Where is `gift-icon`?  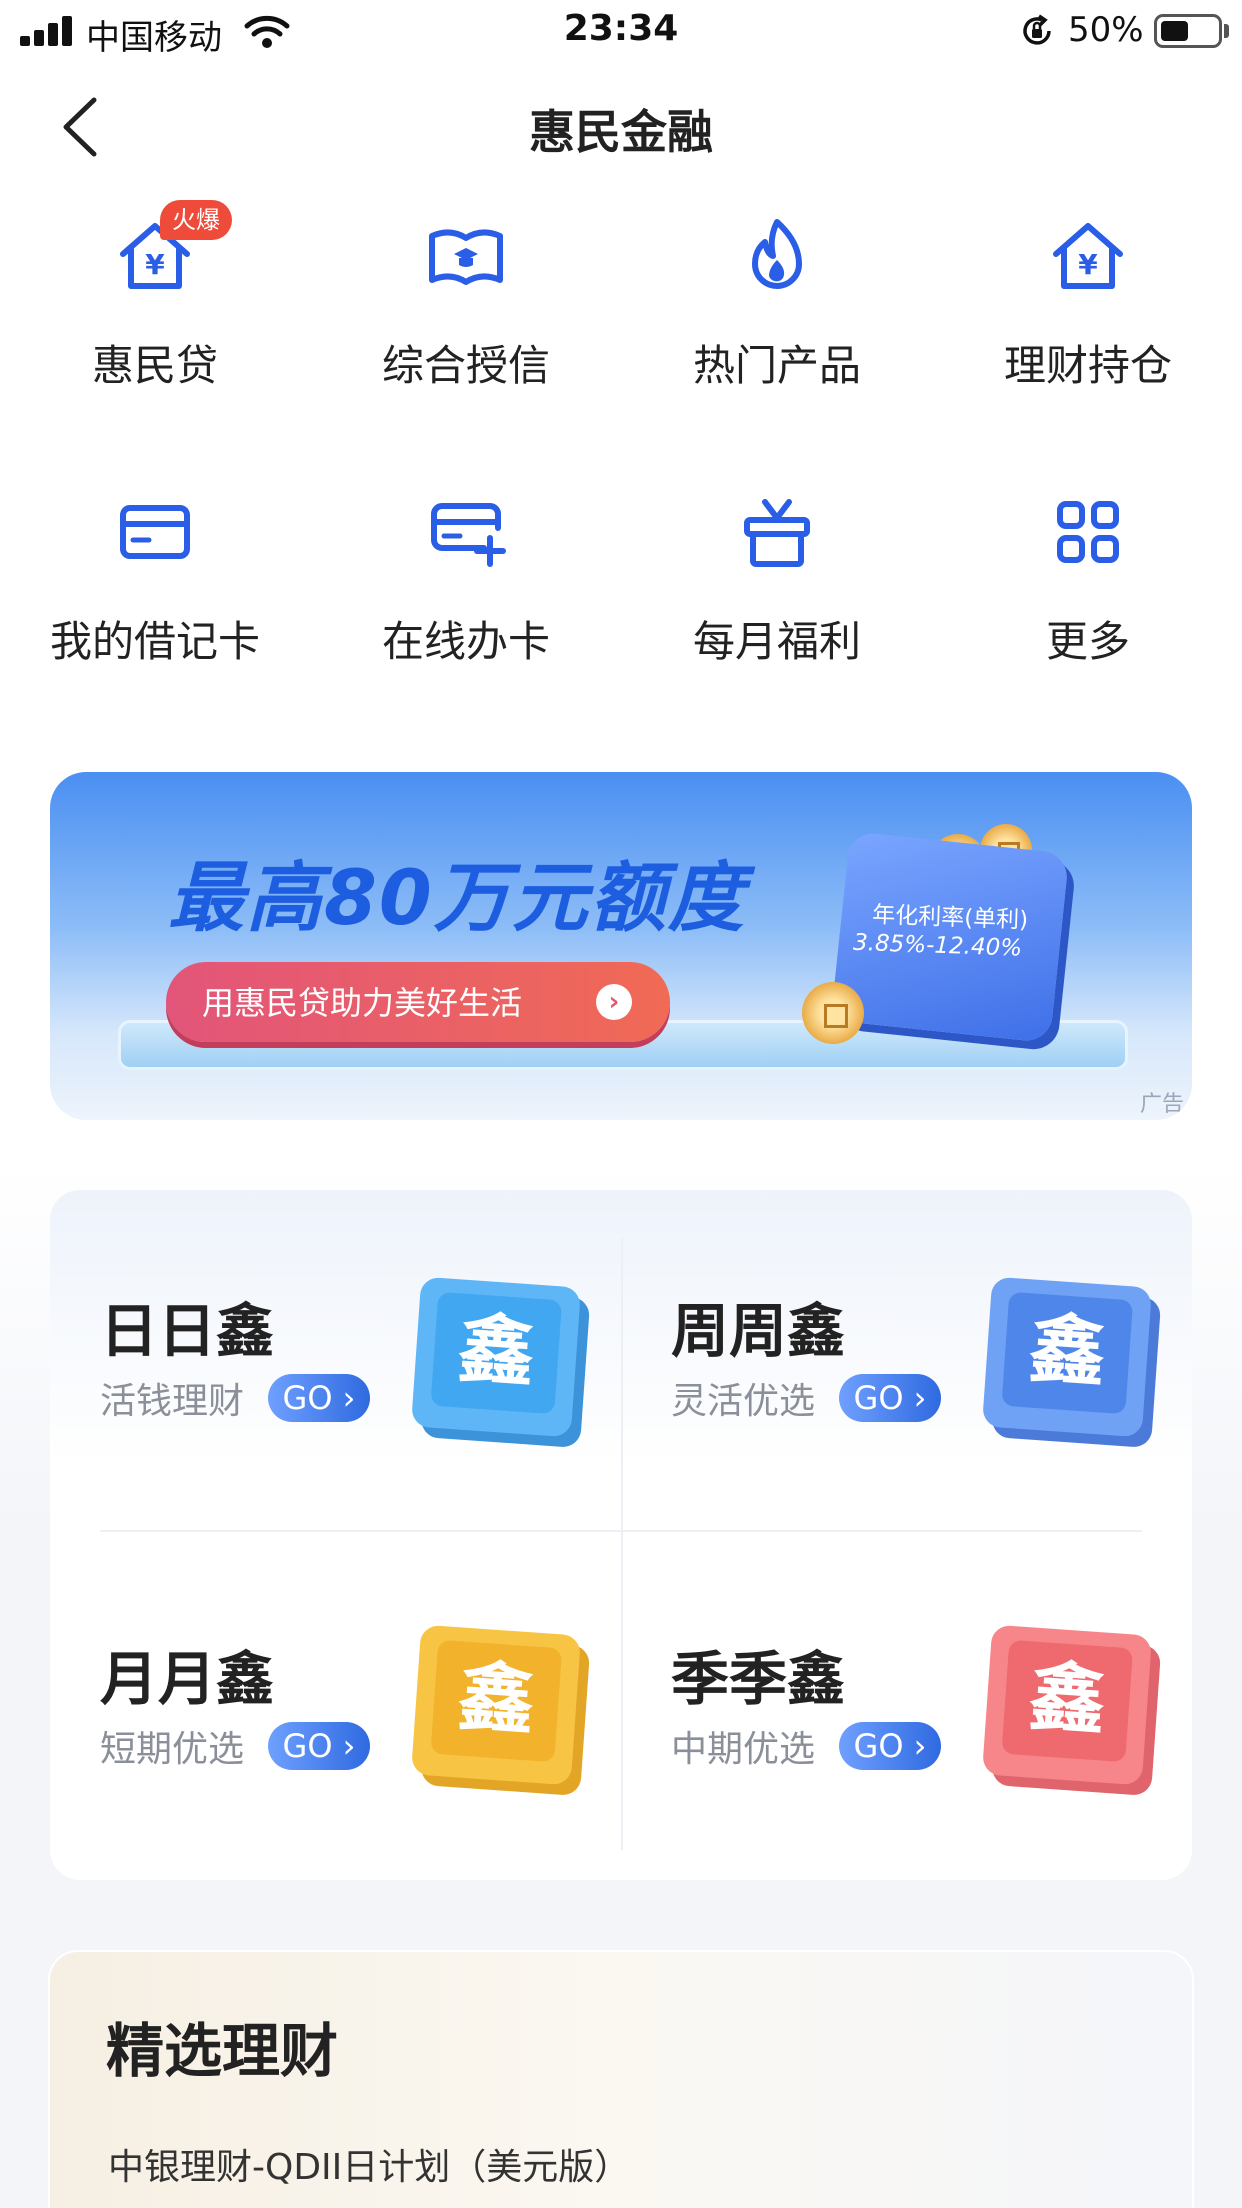
gift-icon is located at coordinates (777, 533).